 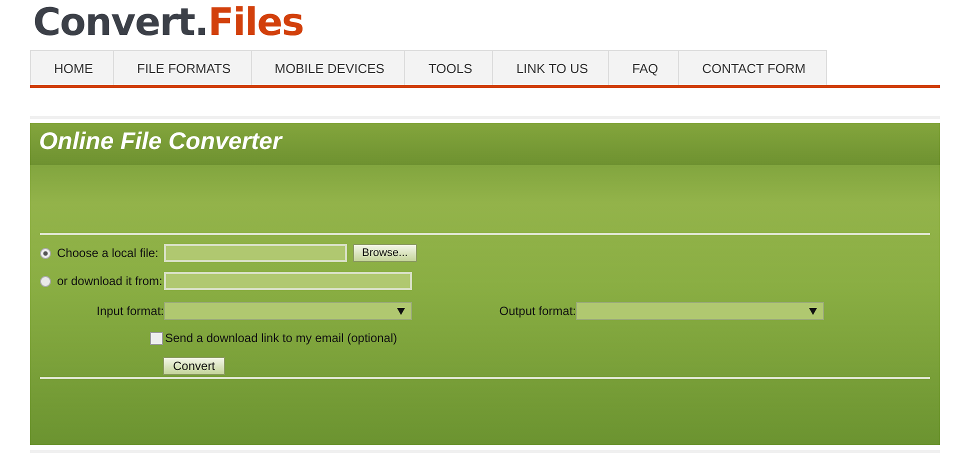 What do you see at coordinates (160, 142) in the screenshot?
I see `panel-title: Online File Converter` at bounding box center [160, 142].